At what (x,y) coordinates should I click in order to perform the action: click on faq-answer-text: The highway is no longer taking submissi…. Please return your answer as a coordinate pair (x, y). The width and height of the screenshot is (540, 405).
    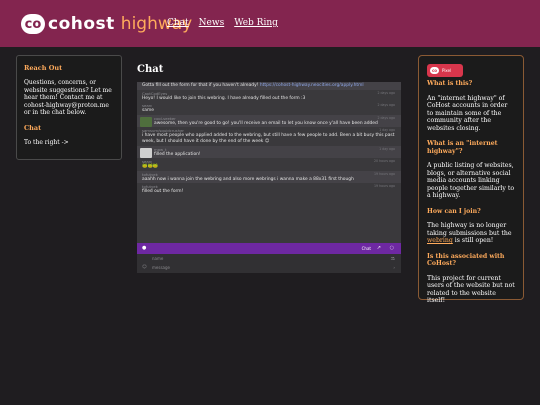
    Looking at the image, I should click on (469, 229).